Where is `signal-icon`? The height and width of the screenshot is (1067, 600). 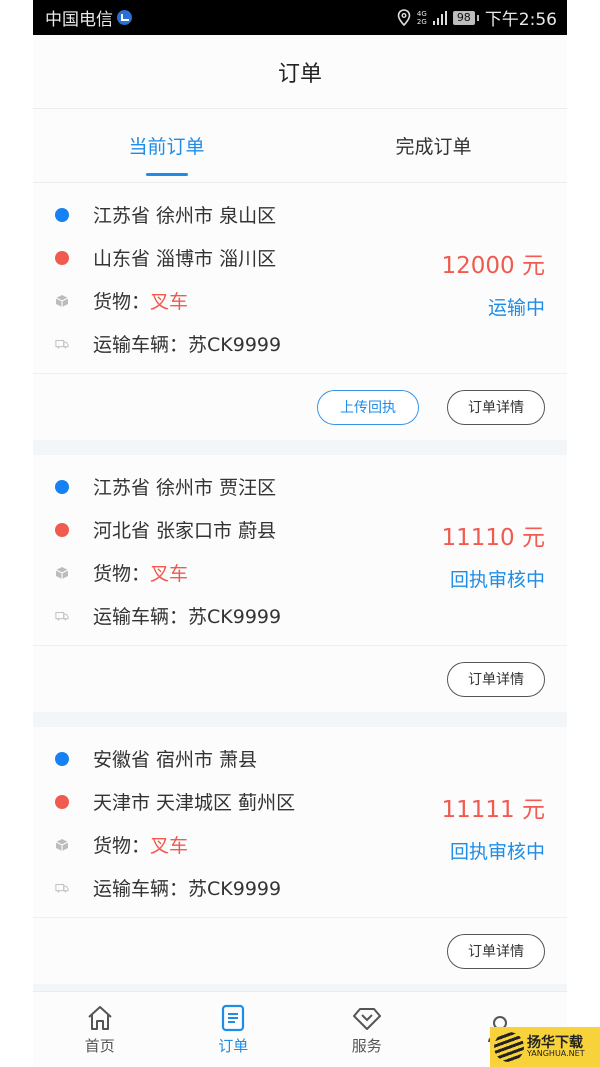
signal-icon is located at coordinates (439, 17).